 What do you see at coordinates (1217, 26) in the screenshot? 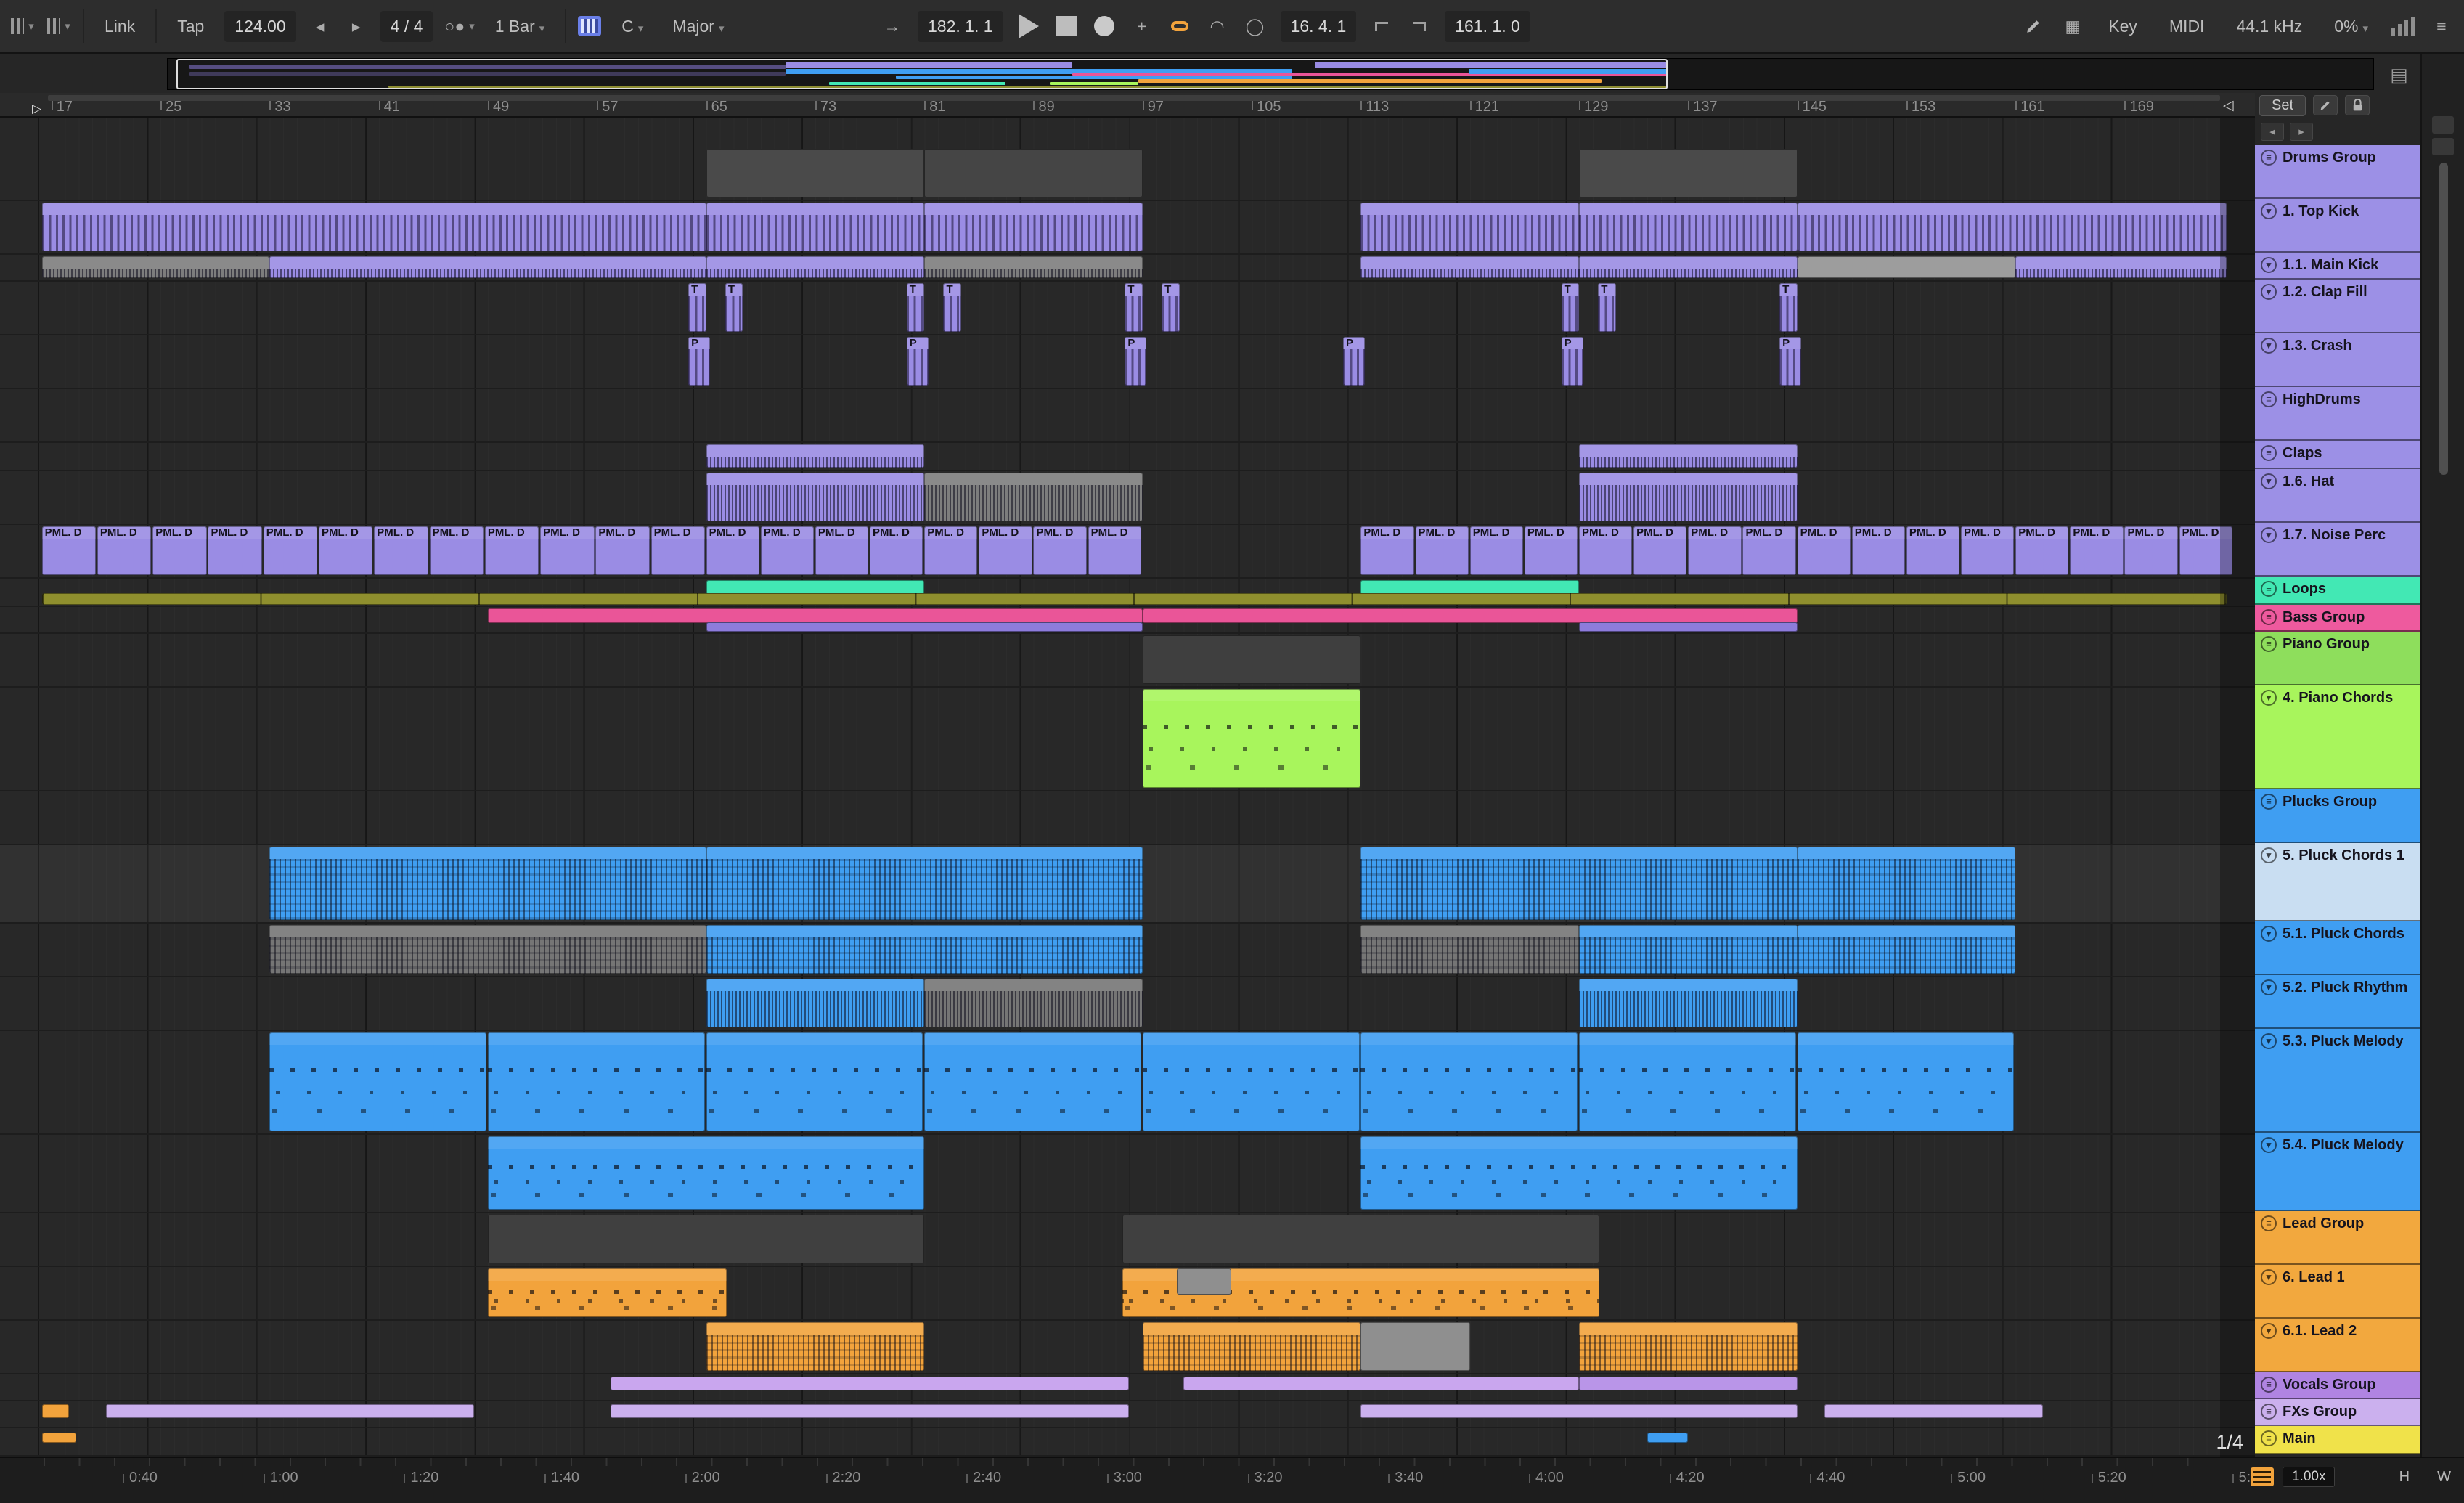
I see `automation-arm-icon: ◠` at bounding box center [1217, 26].